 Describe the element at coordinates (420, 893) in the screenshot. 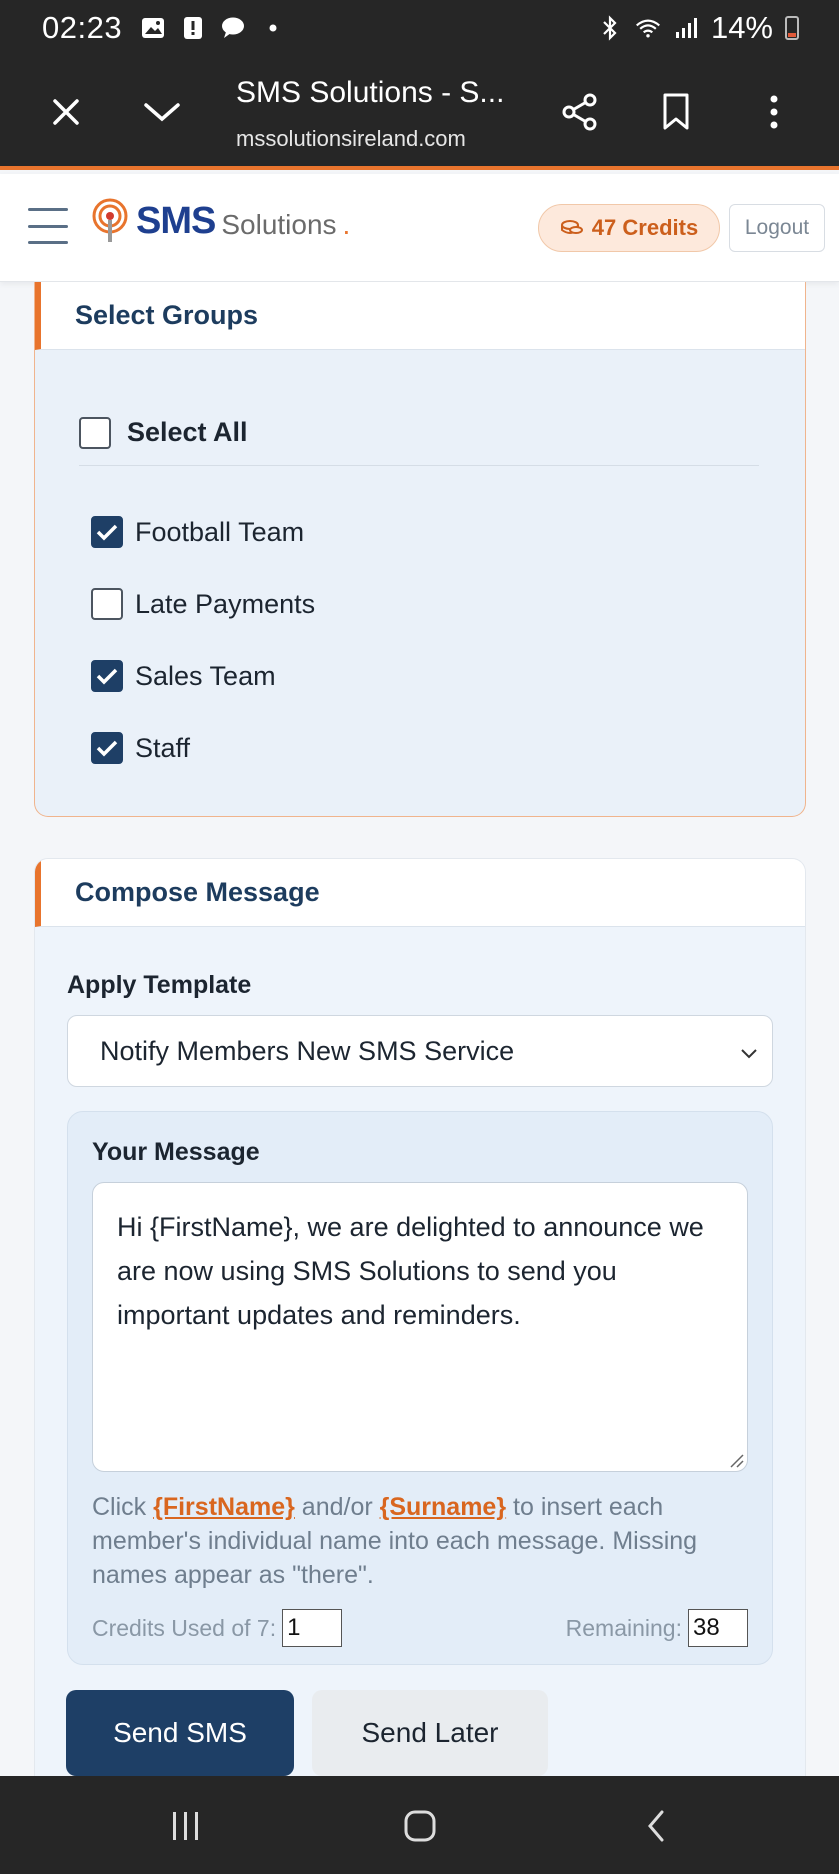

I see `compose-message-heading: Compose Message` at that location.